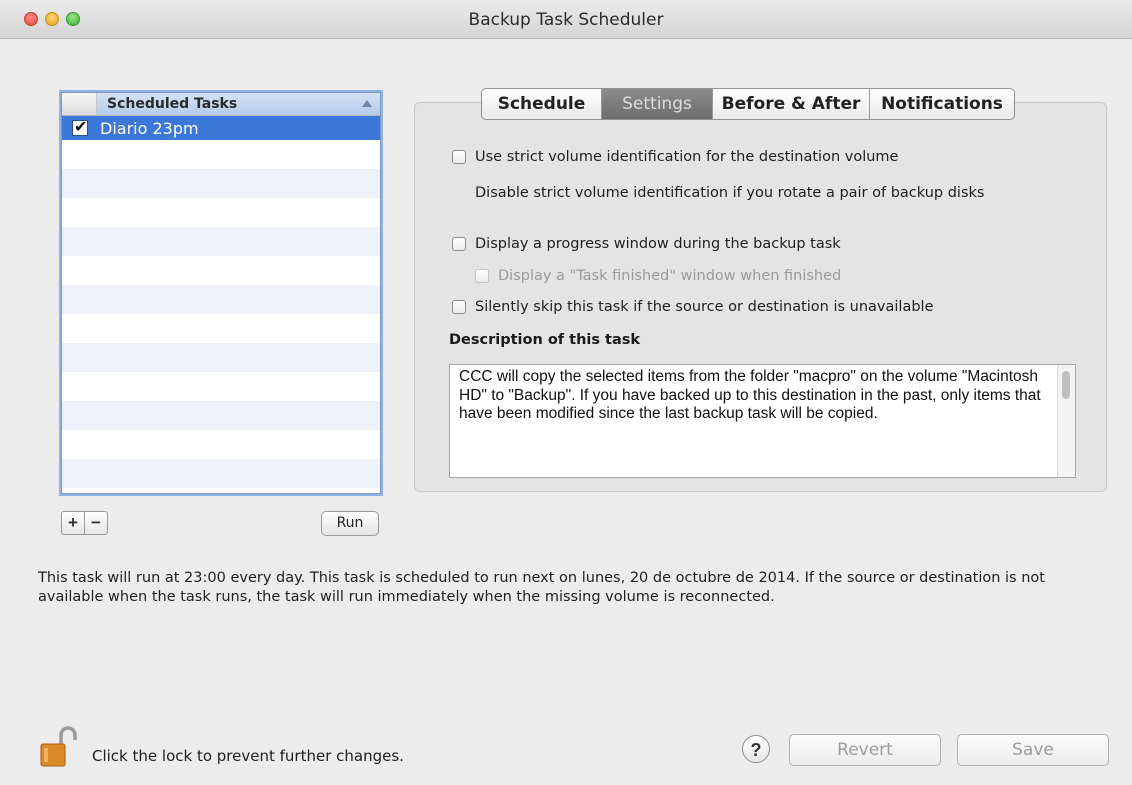  Describe the element at coordinates (367, 103) in the screenshot. I see `sort-ascending-icon` at that location.